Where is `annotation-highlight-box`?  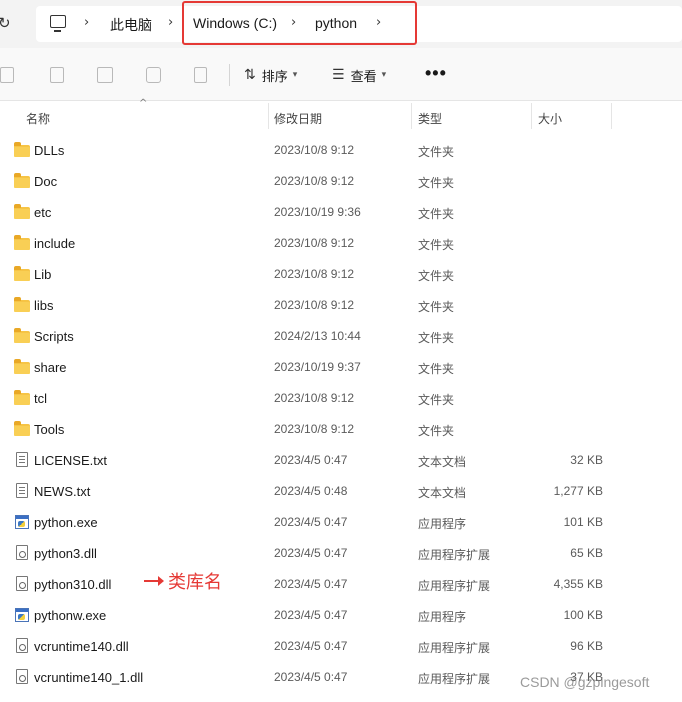
annotation-highlight-box is located at coordinates (299, 23).